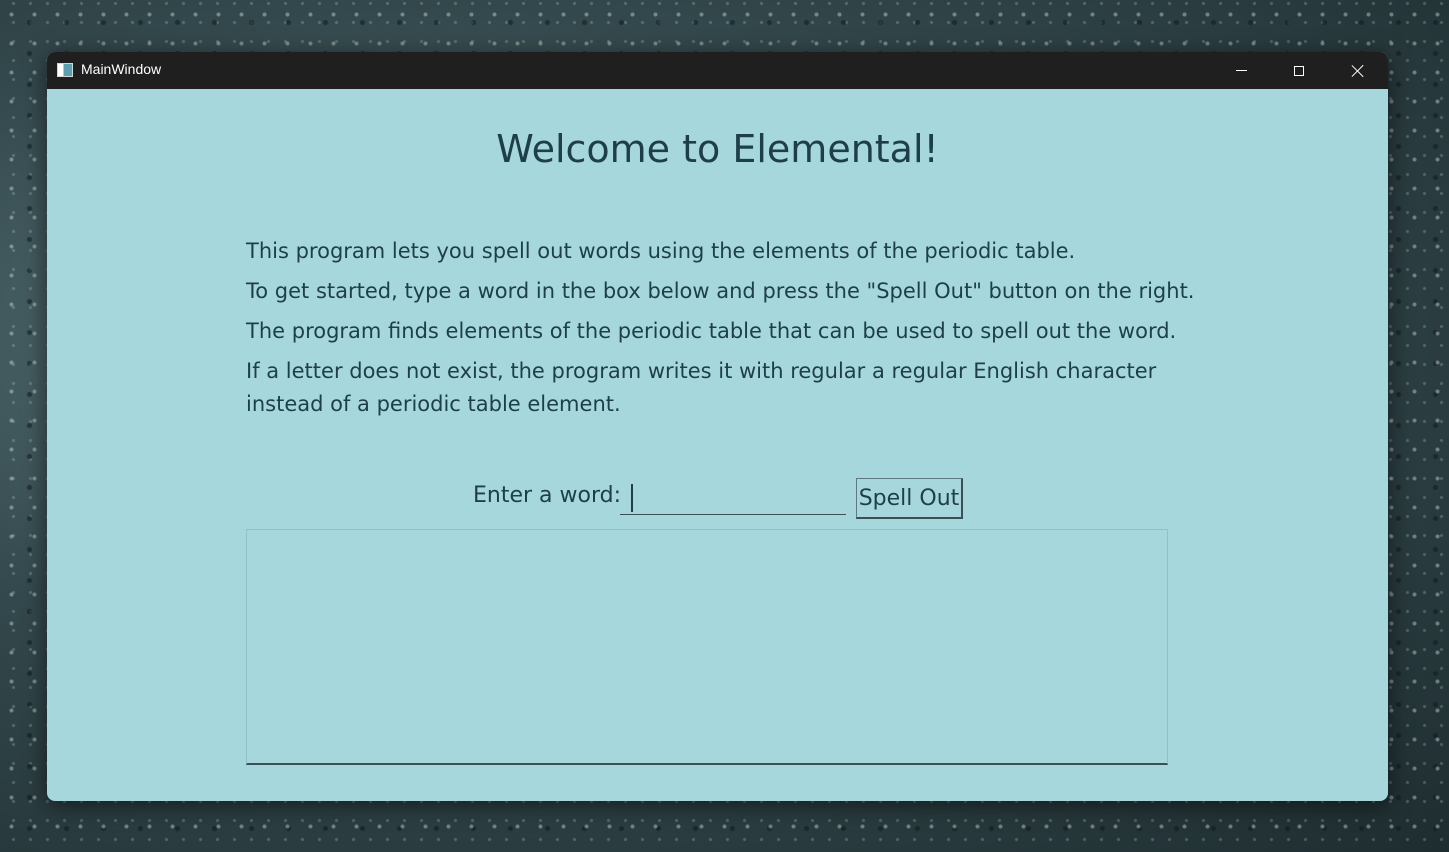 The height and width of the screenshot is (852, 1449). What do you see at coordinates (717, 149) in the screenshot?
I see `page-title: Welcome to Elemental!` at bounding box center [717, 149].